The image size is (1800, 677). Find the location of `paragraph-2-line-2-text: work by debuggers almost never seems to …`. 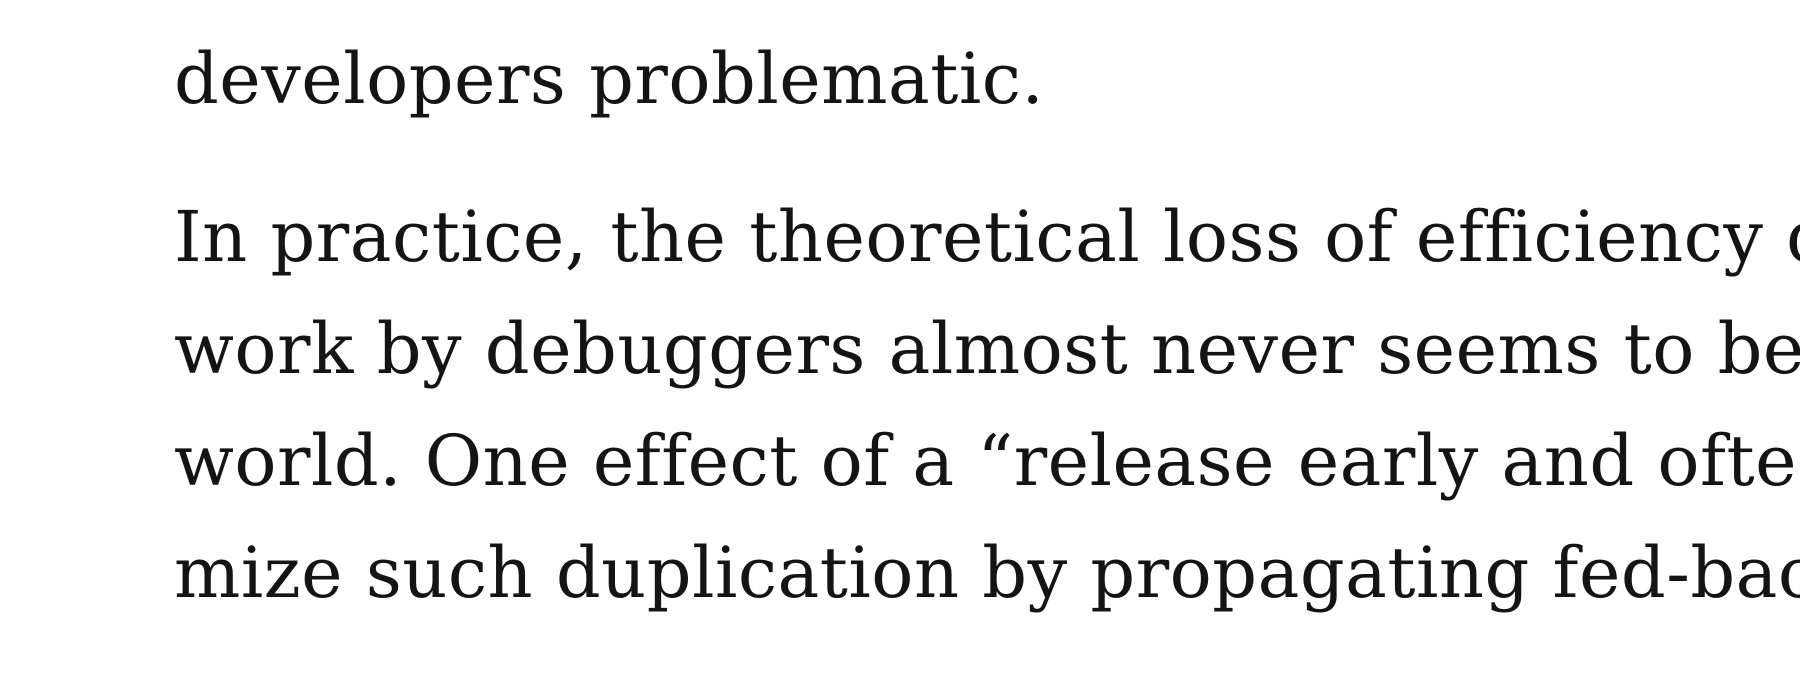

paragraph-2-line-2-text: work by debuggers almost never seems to … is located at coordinates (987, 349).